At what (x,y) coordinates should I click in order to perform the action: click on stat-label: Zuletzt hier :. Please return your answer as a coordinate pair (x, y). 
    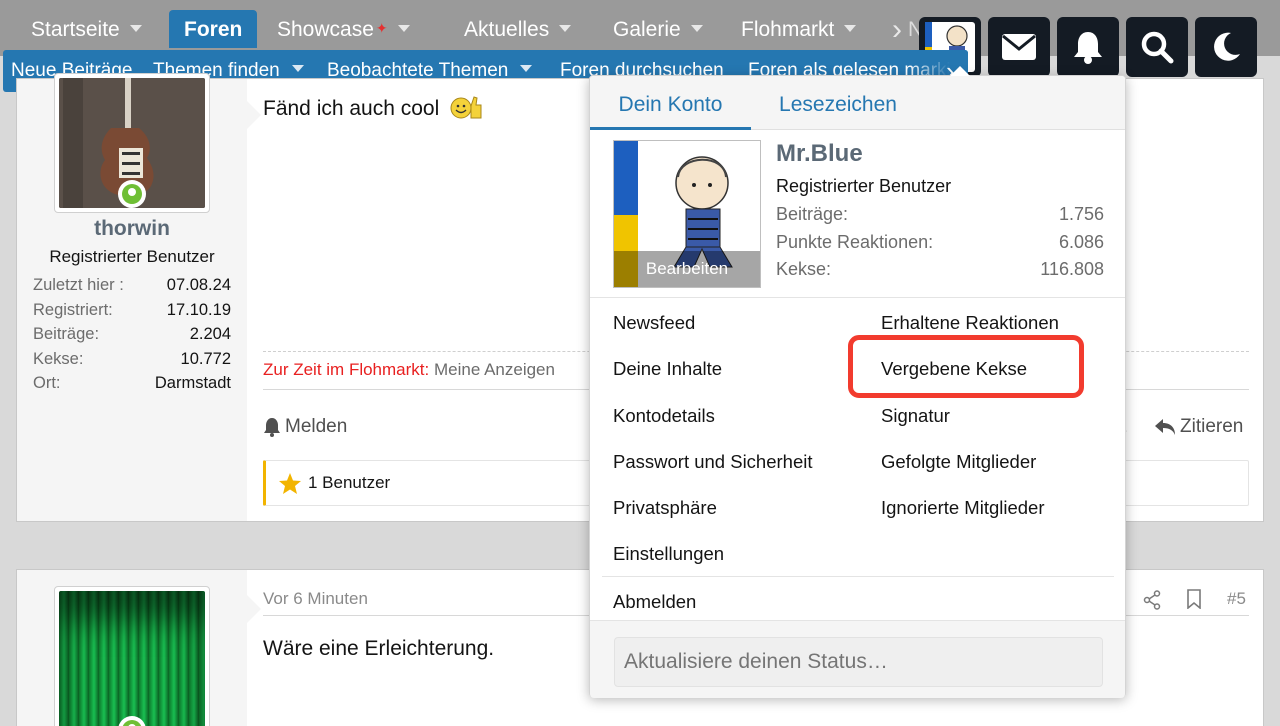
    Looking at the image, I should click on (78, 285).